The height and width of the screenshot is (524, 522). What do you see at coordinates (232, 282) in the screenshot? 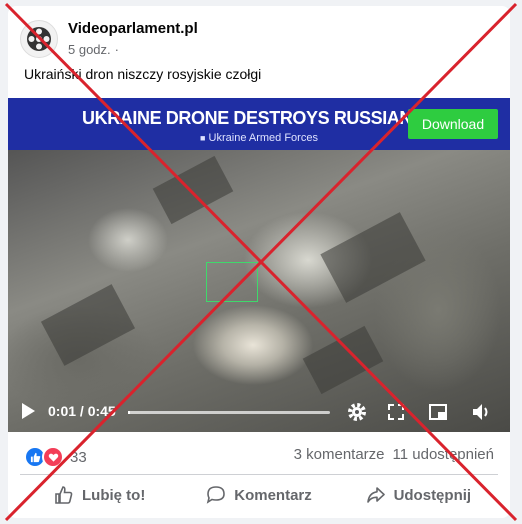
I see `target-reticle` at bounding box center [232, 282].